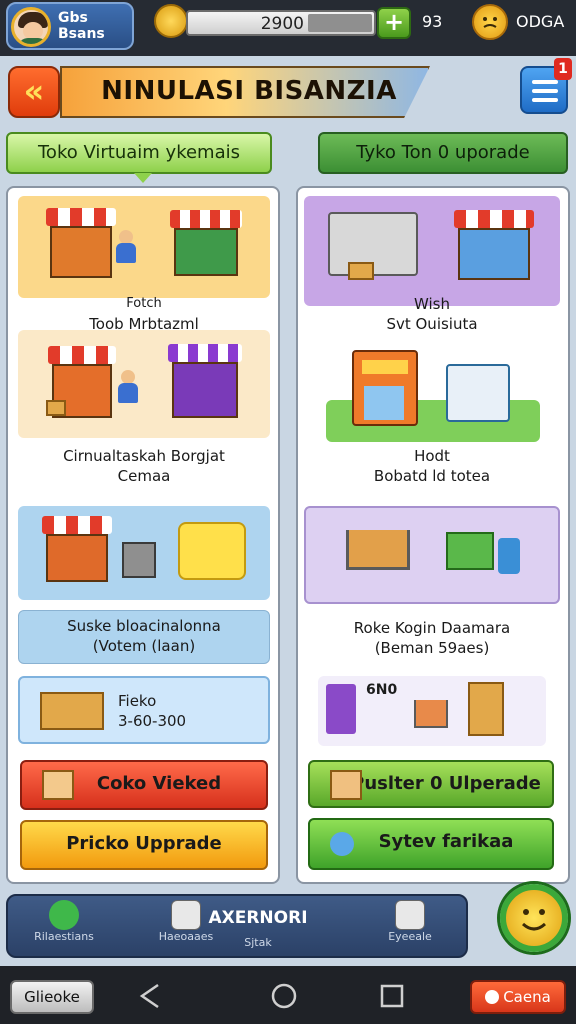  What do you see at coordinates (31, 27) in the screenshot?
I see `avatar` at bounding box center [31, 27].